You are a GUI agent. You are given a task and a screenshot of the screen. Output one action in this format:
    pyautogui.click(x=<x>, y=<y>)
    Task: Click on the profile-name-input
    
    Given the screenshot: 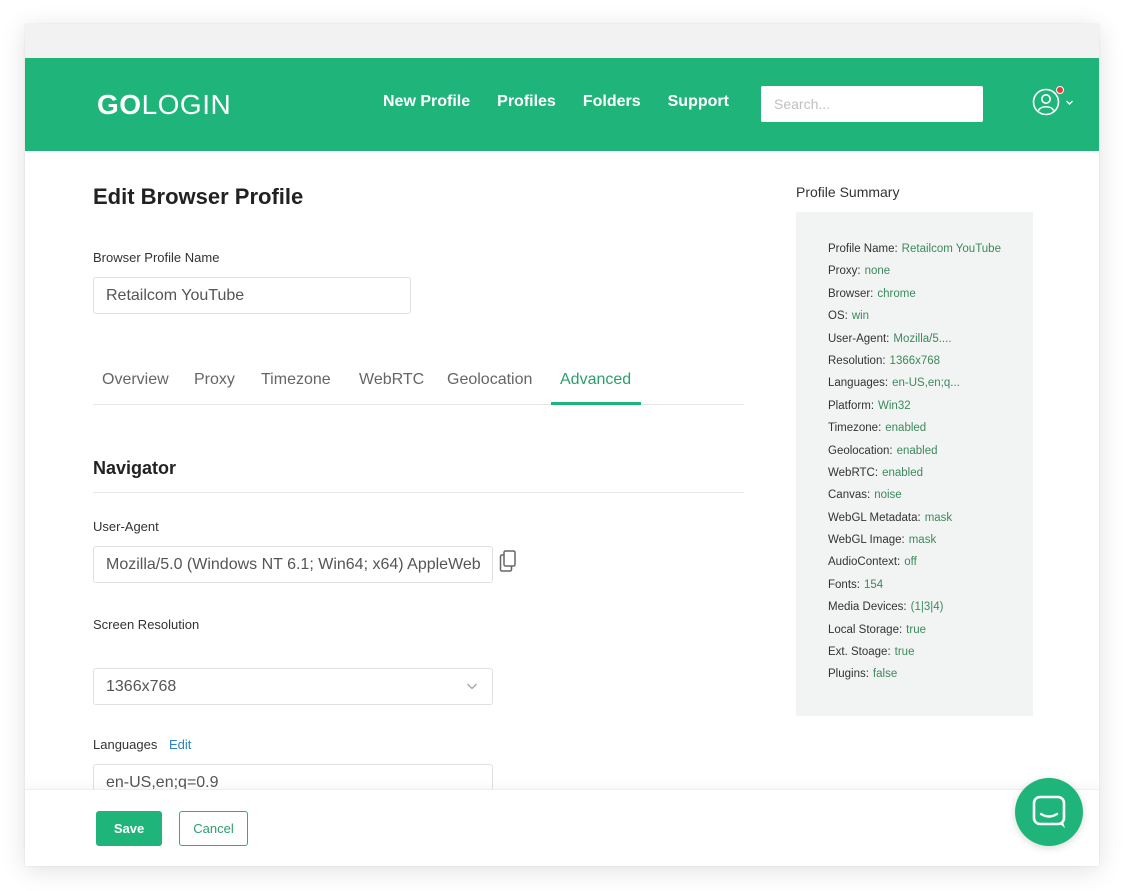 What is the action you would take?
    pyautogui.click(x=252, y=295)
    